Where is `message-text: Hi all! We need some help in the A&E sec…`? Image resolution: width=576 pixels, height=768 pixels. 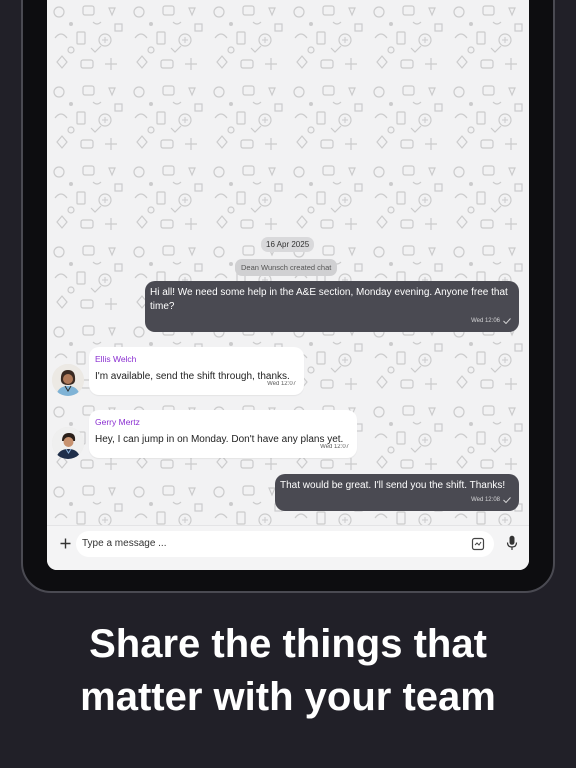
message-text: Hi all! We need some help in the A&E sec… is located at coordinates (329, 299).